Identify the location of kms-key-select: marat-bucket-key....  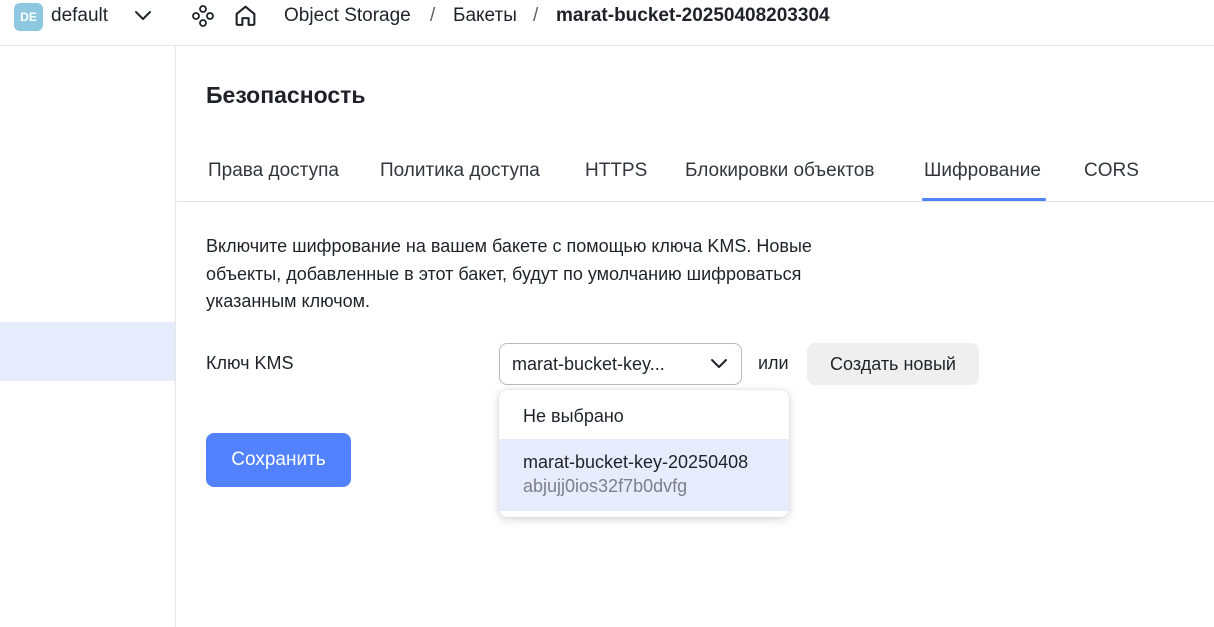
(620, 364).